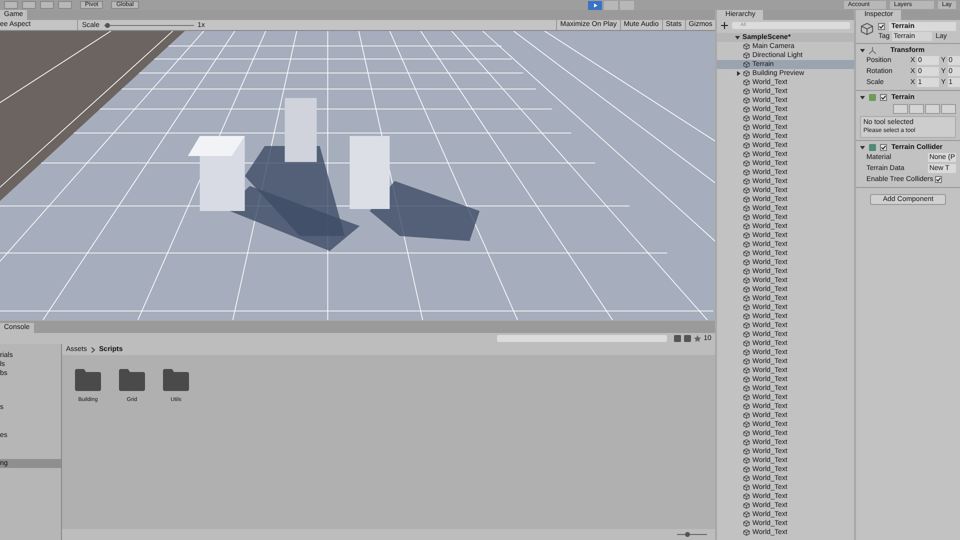 Image resolution: width=960 pixels, height=540 pixels. Describe the element at coordinates (581, 338) in the screenshot. I see `search-field` at that location.